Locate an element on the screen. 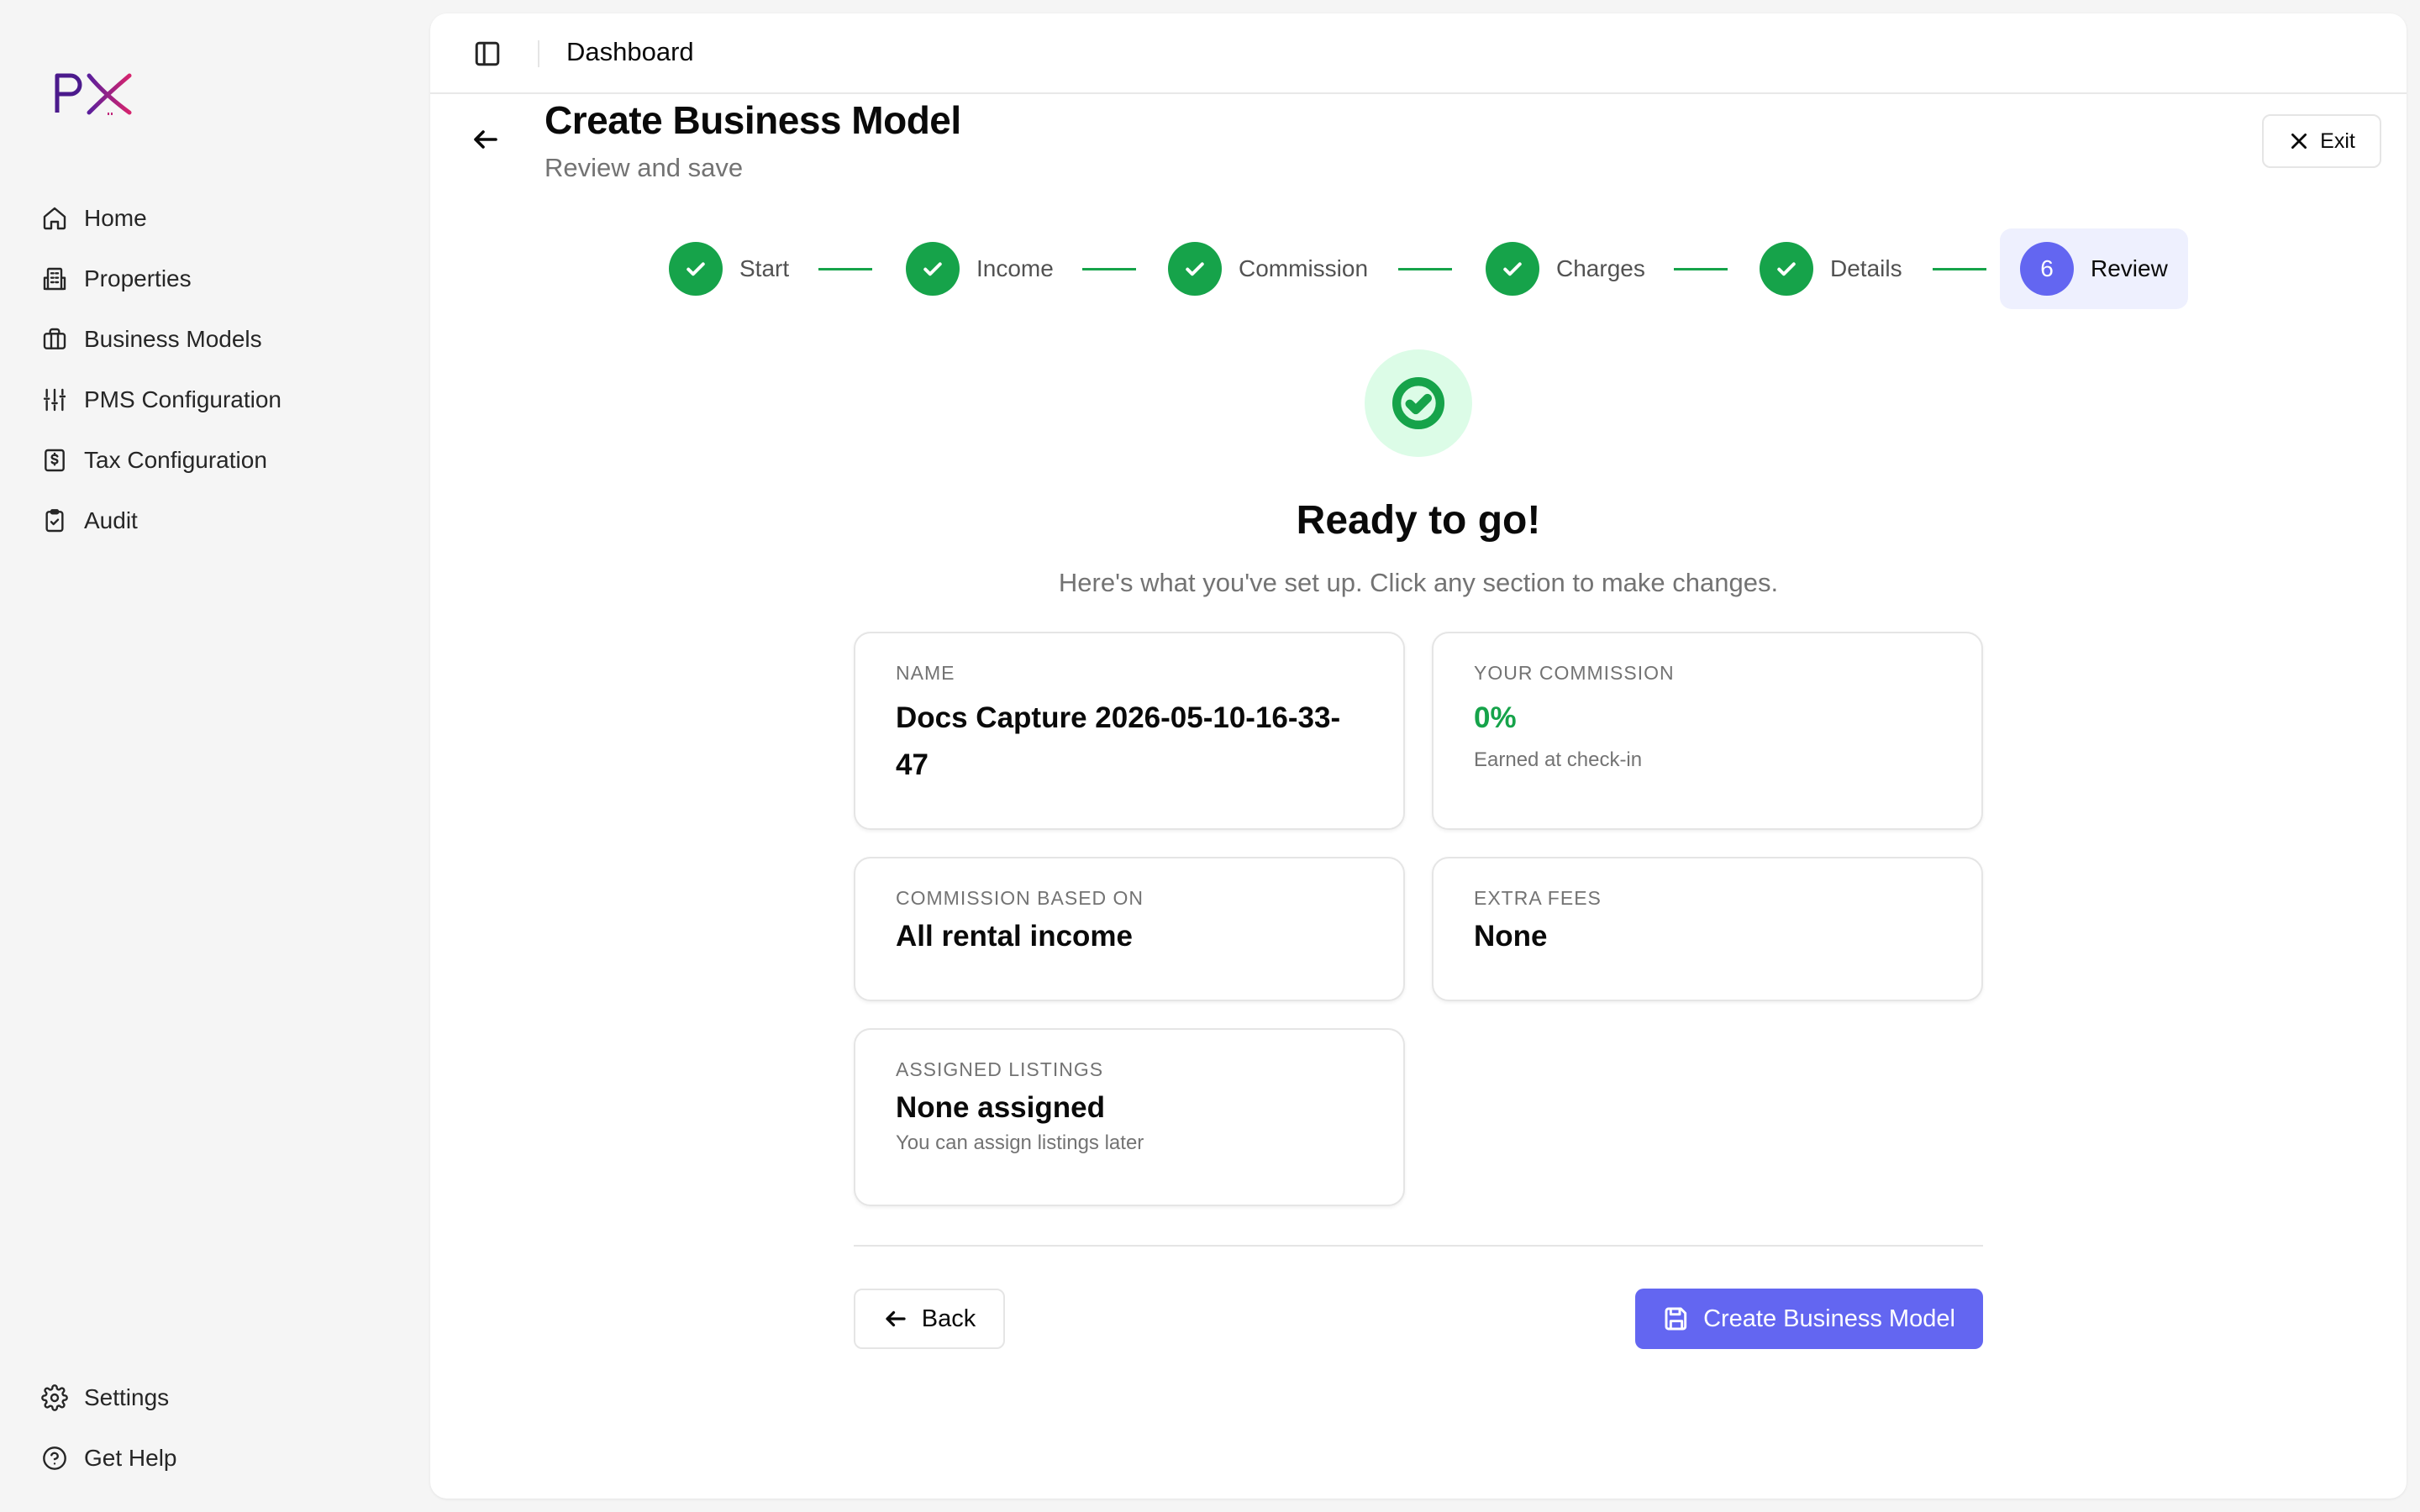  card-note: You can assign listings later is located at coordinates (1020, 1142).